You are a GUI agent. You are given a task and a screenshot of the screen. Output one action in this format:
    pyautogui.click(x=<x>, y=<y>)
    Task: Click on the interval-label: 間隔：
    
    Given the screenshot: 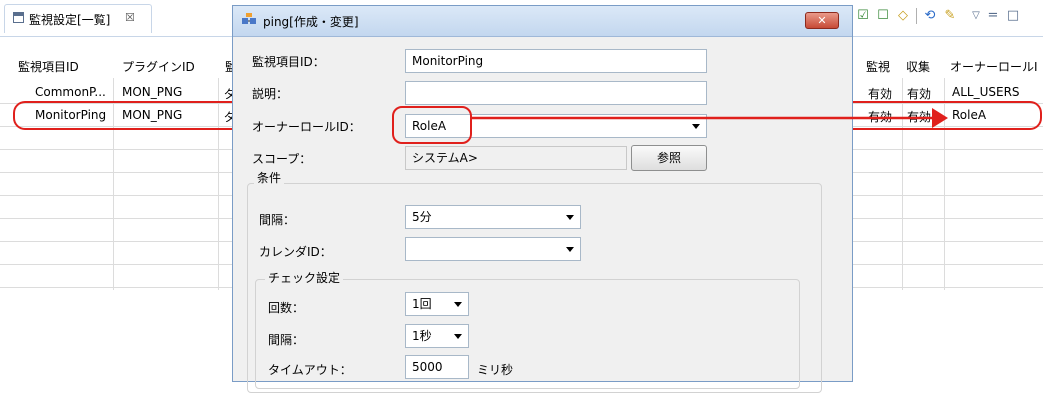 What is the action you would take?
    pyautogui.click(x=277, y=220)
    